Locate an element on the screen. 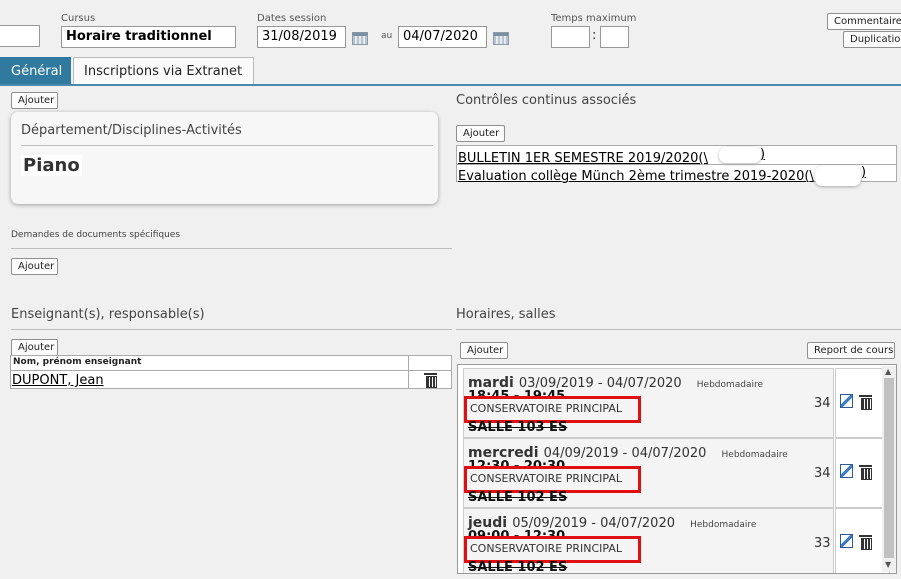 The width and height of the screenshot is (901, 579). commentaires-button: Commentaires is located at coordinates (864, 21).